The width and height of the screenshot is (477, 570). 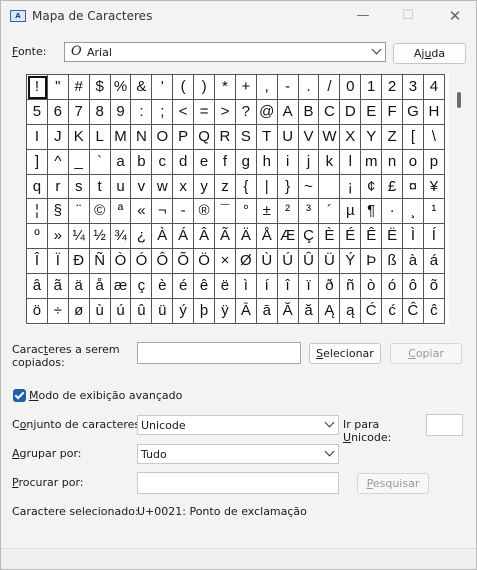 I want to click on char-cell: ¼, so click(x=79, y=237).